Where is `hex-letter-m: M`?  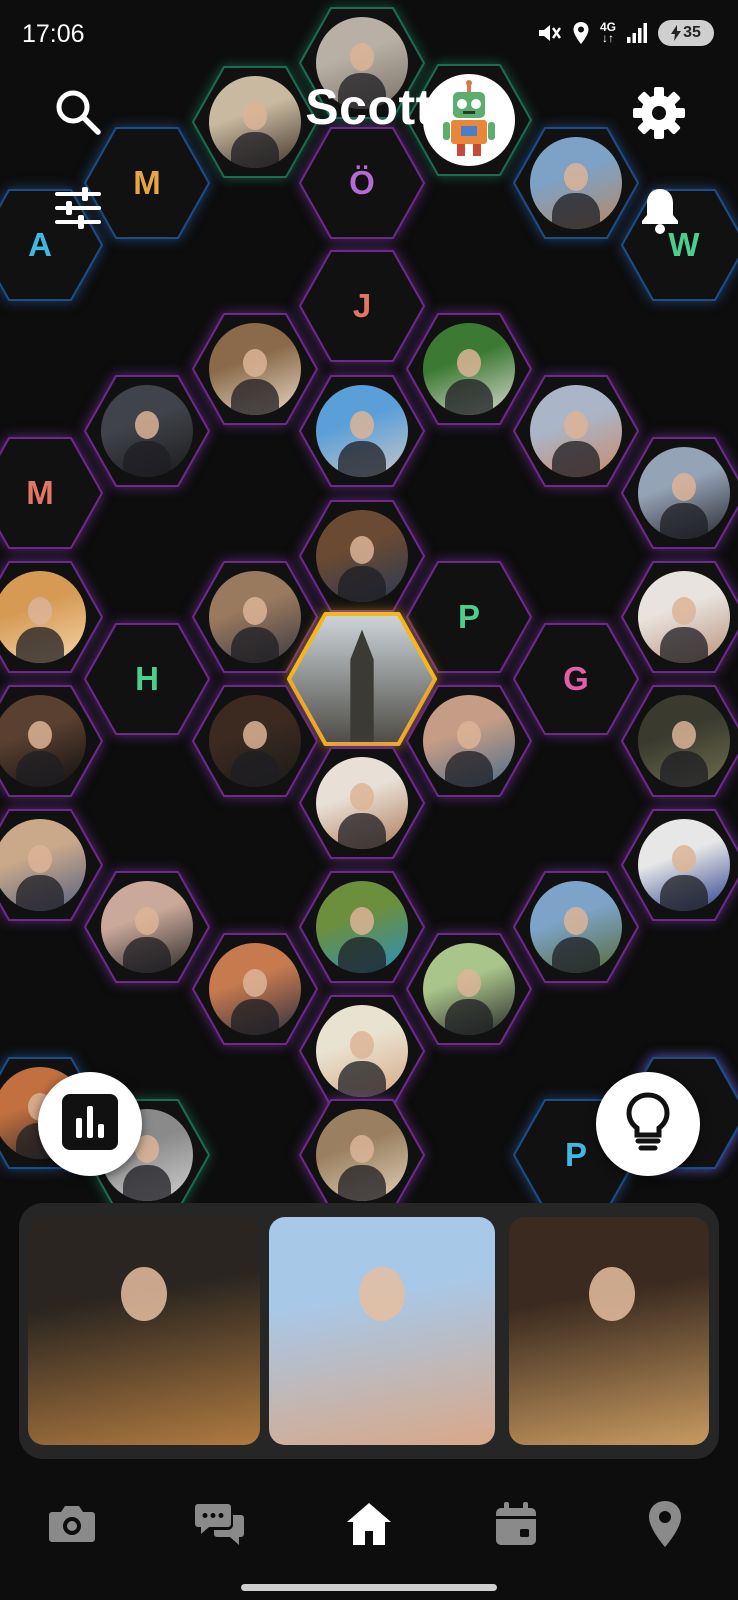 hex-letter-m: M is located at coordinates (51, 493).